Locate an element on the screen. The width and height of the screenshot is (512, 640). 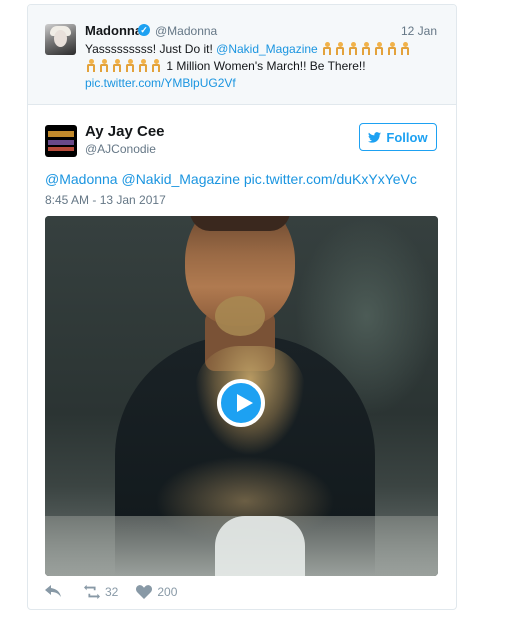
reply-button is located at coordinates (55, 592).